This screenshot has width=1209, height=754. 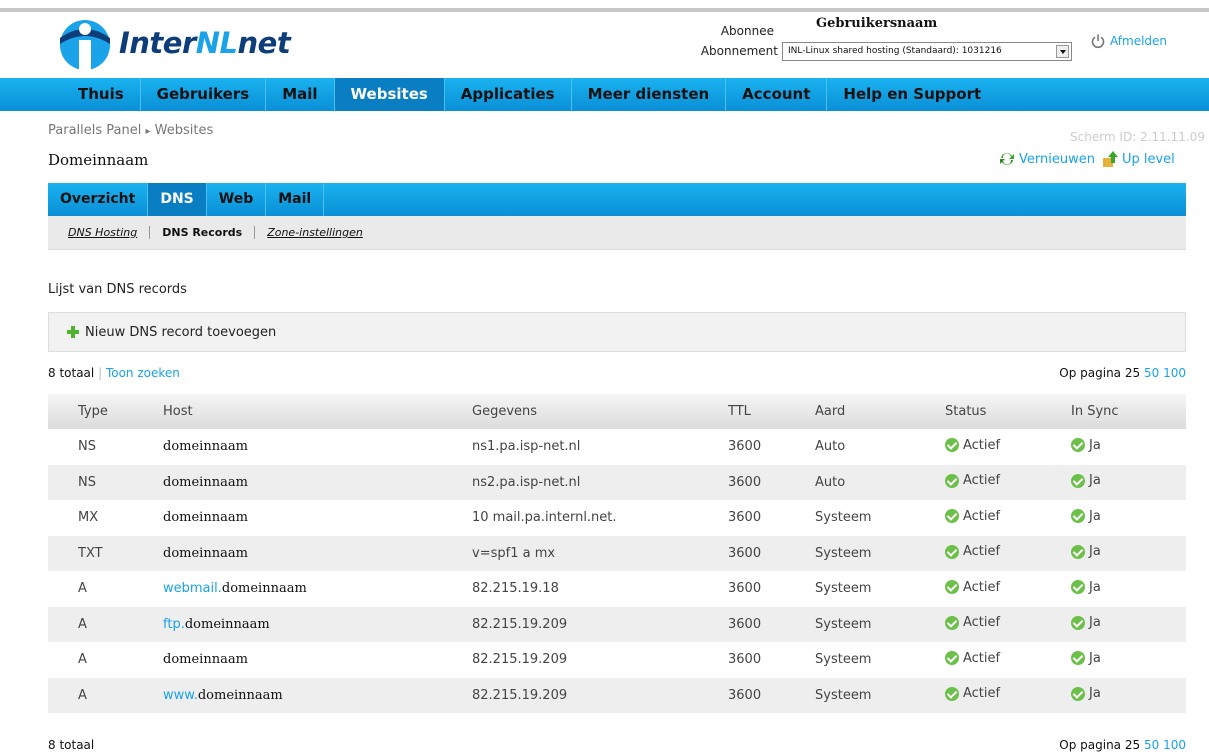 What do you see at coordinates (143, 373) in the screenshot?
I see `show-search-link: Toon zoeken` at bounding box center [143, 373].